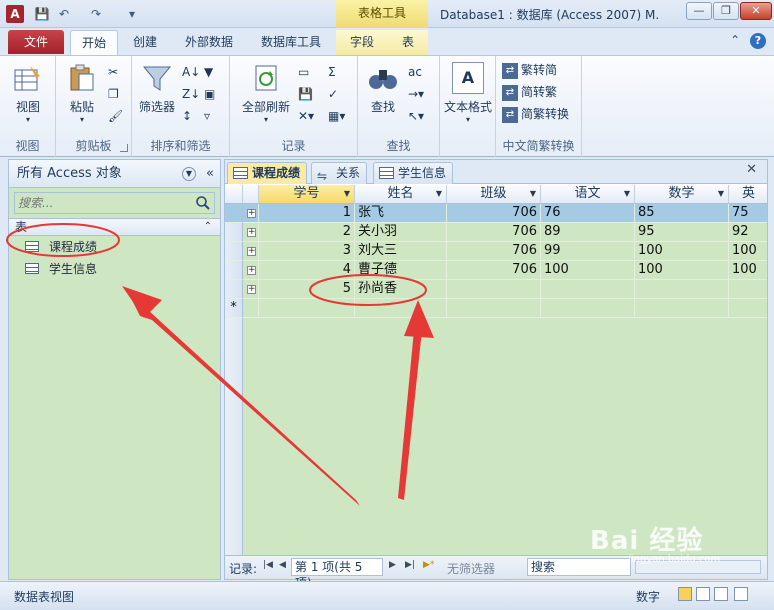 The height and width of the screenshot is (610, 774). What do you see at coordinates (699, 11) in the screenshot?
I see `minimize-button: —` at bounding box center [699, 11].